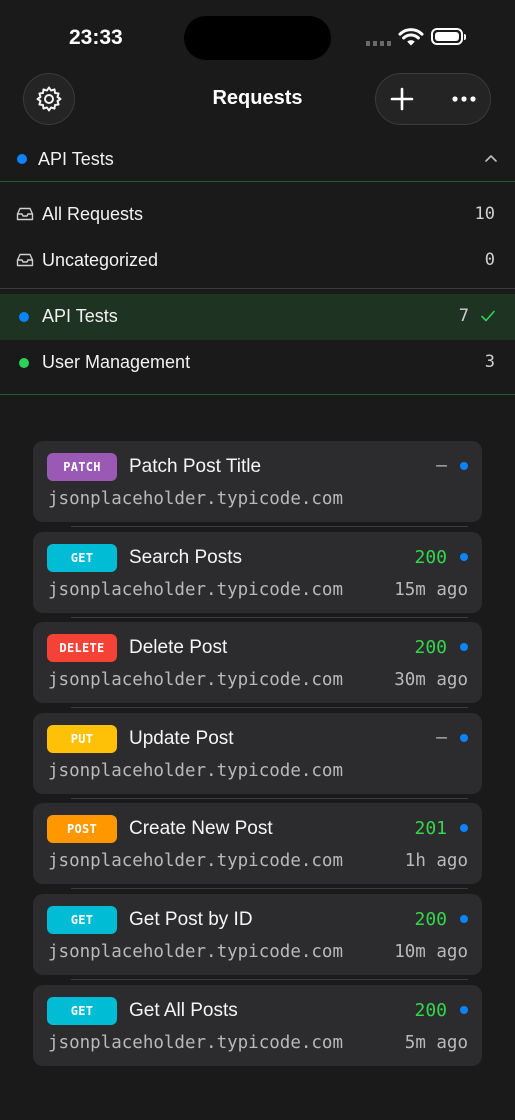  What do you see at coordinates (76, 159) in the screenshot?
I see `collection-selector-label: API Tests` at bounding box center [76, 159].